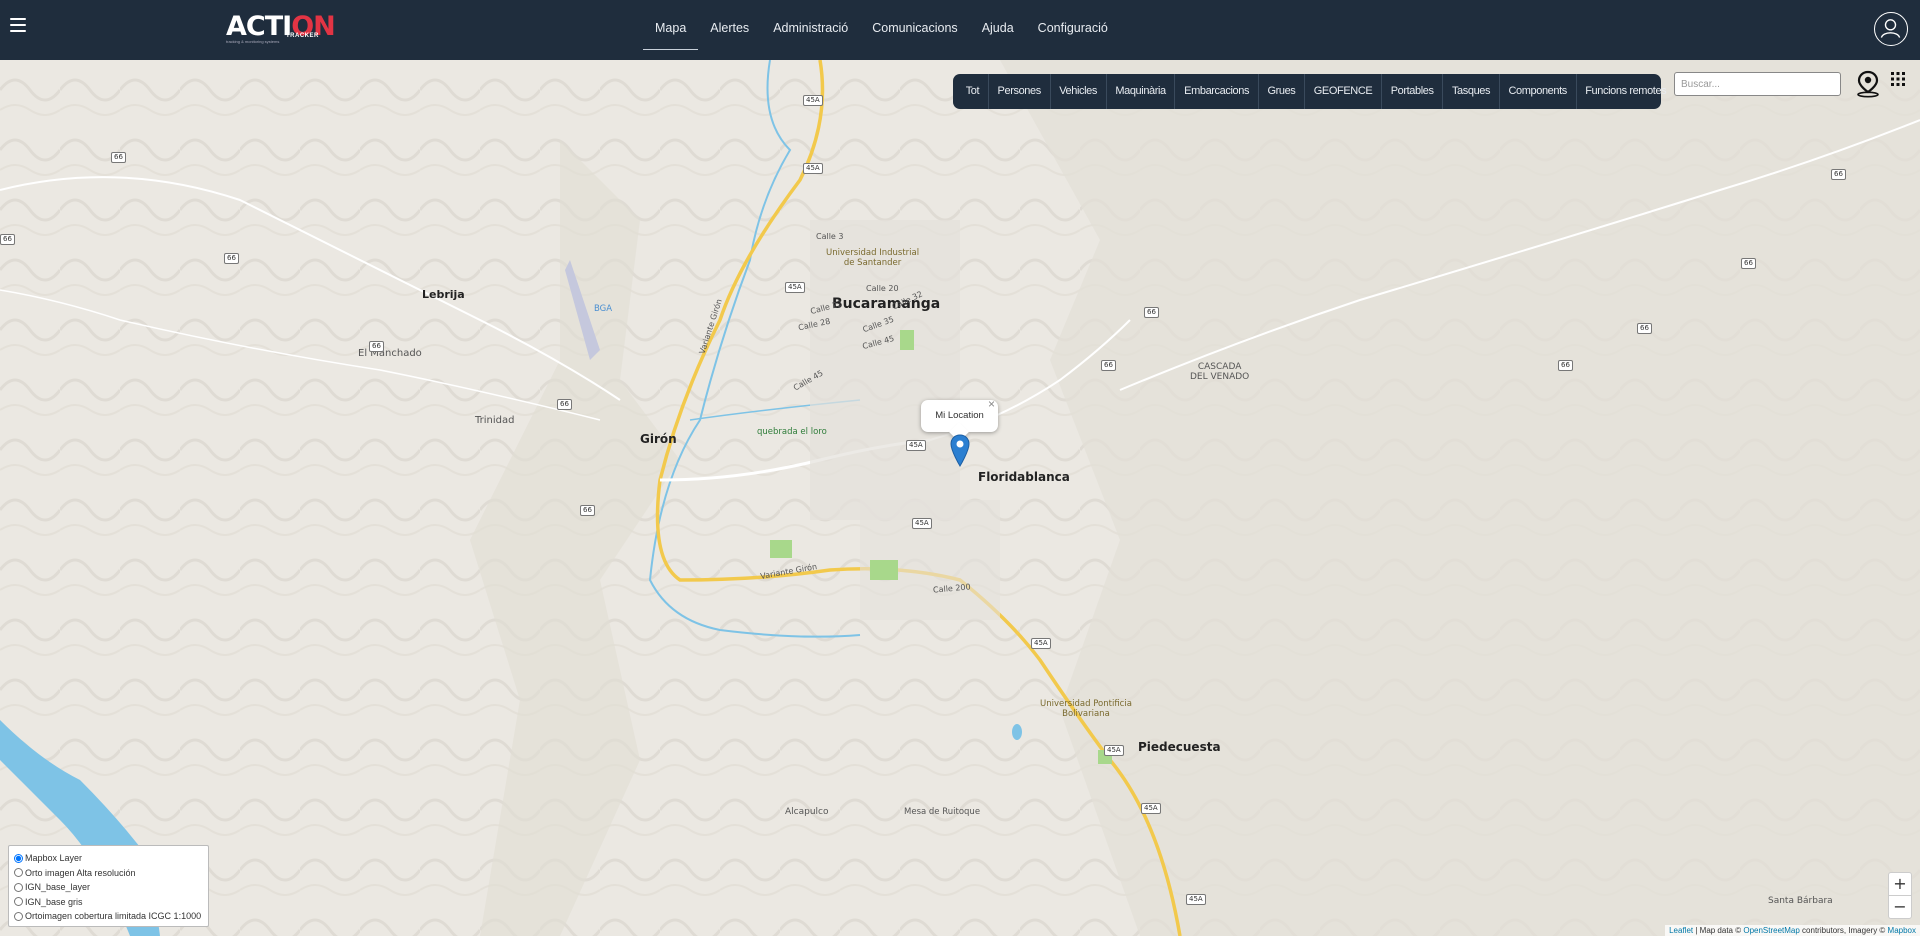  What do you see at coordinates (914, 30) in the screenshot?
I see `nav-comunicacions: Comunicacions` at bounding box center [914, 30].